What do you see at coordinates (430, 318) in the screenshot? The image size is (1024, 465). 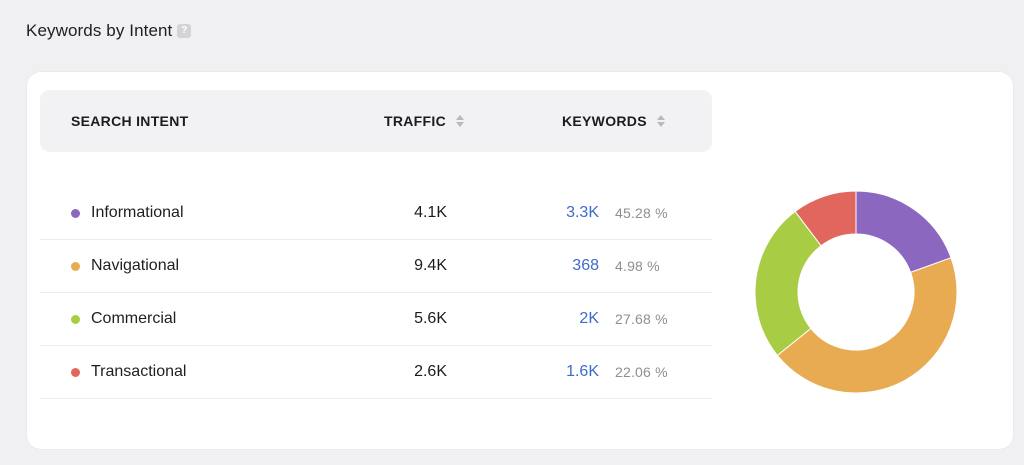 I see `traffic-value: 5.6K` at bounding box center [430, 318].